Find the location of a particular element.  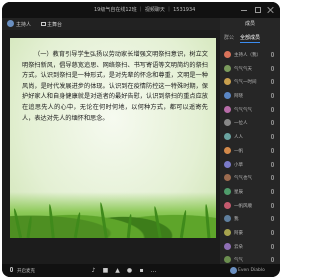

member-name: 气气 is located at coordinates (238, 261).